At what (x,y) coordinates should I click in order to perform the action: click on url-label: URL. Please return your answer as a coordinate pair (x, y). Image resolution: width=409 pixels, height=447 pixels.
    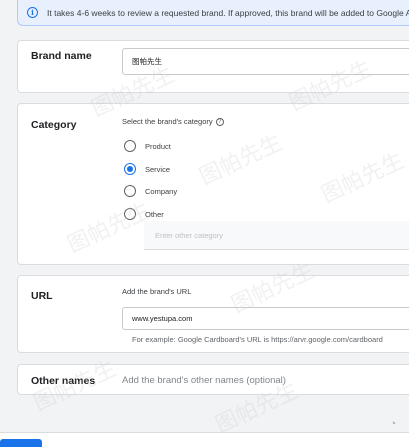
    Looking at the image, I should click on (42, 296).